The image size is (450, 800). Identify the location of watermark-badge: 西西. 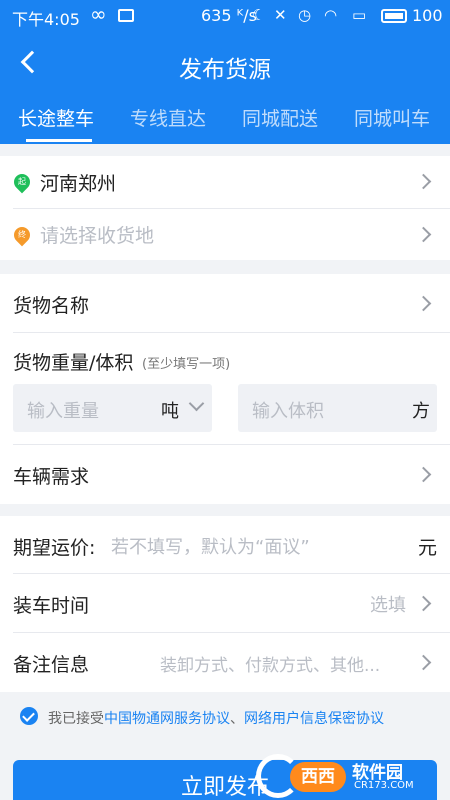
(318, 777).